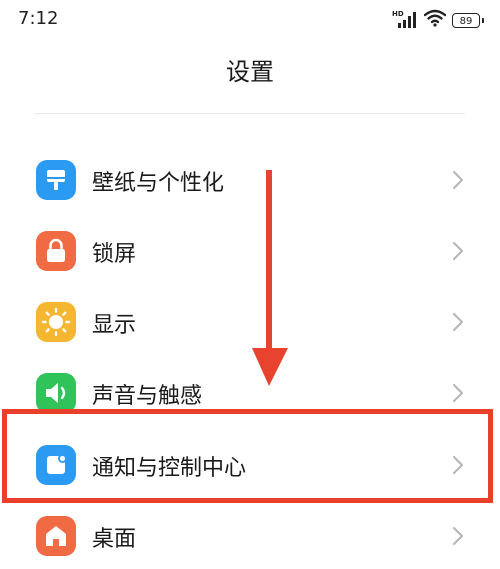 Image resolution: width=500 pixels, height=569 pixels. Describe the element at coordinates (38, 18) in the screenshot. I see `status-time: 7:12` at that location.